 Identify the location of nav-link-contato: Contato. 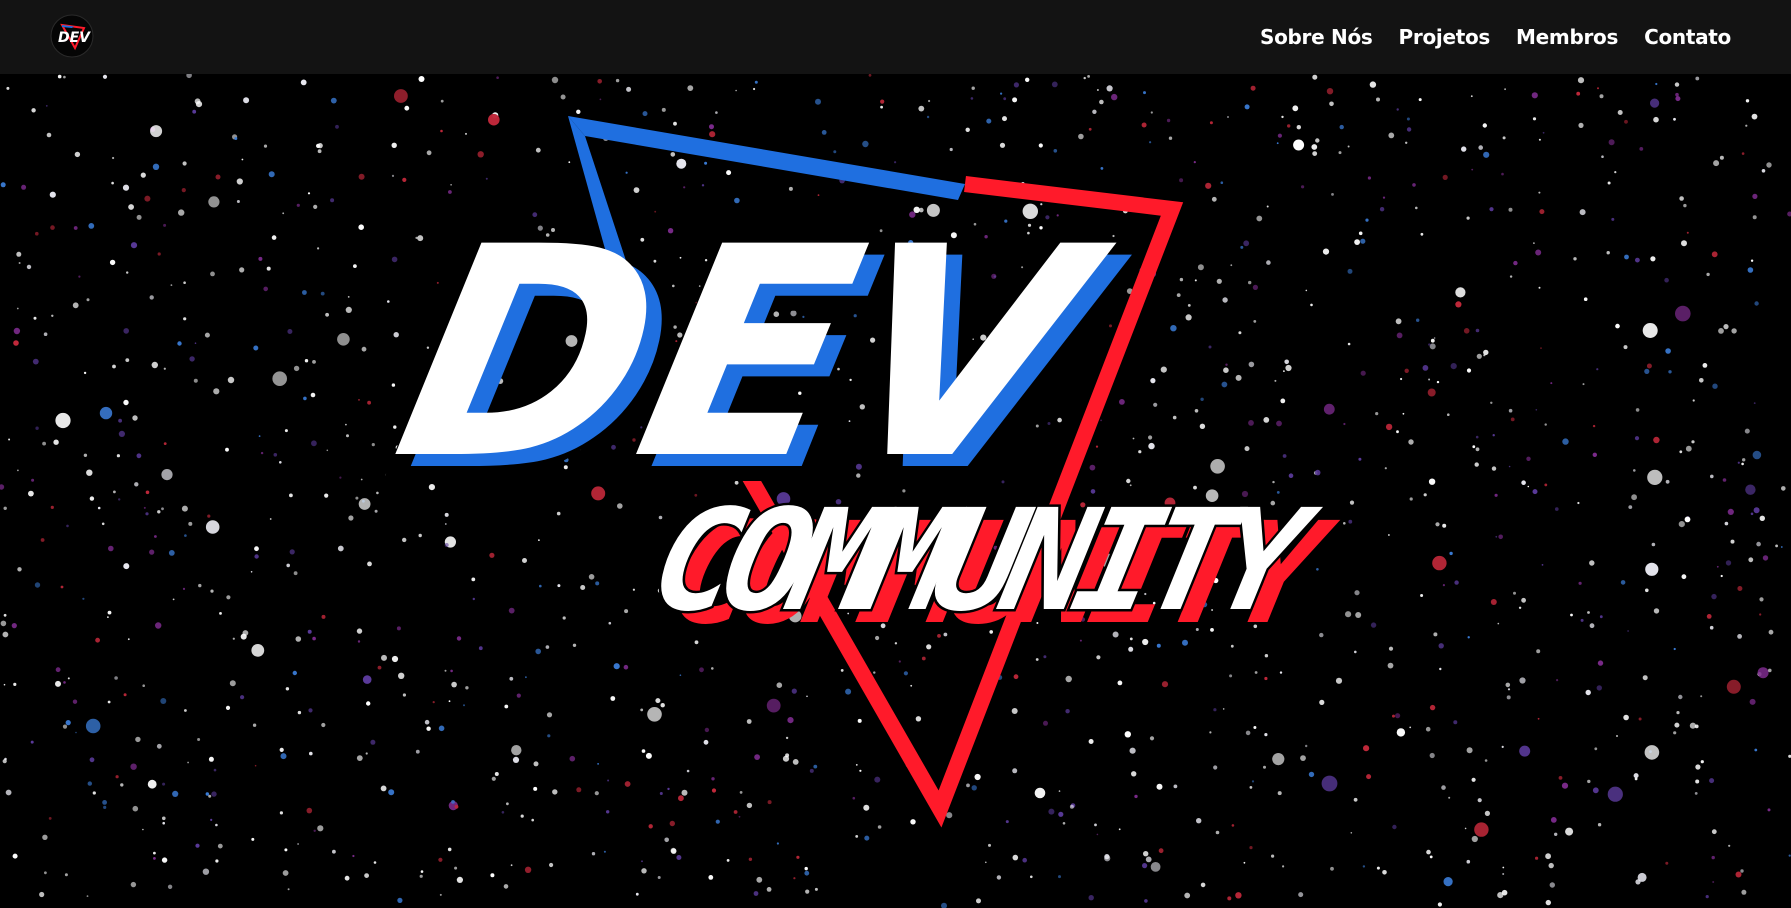
(1687, 37).